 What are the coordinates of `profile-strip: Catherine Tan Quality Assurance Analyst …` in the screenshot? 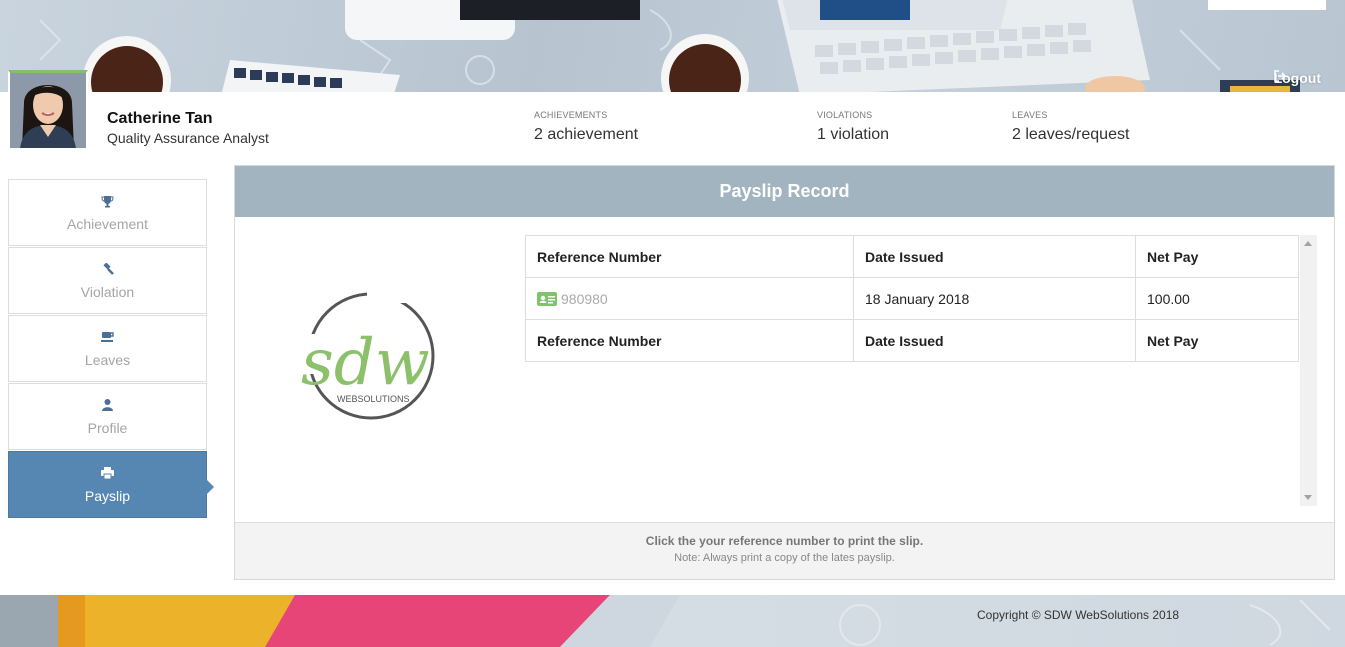 It's located at (672, 116).